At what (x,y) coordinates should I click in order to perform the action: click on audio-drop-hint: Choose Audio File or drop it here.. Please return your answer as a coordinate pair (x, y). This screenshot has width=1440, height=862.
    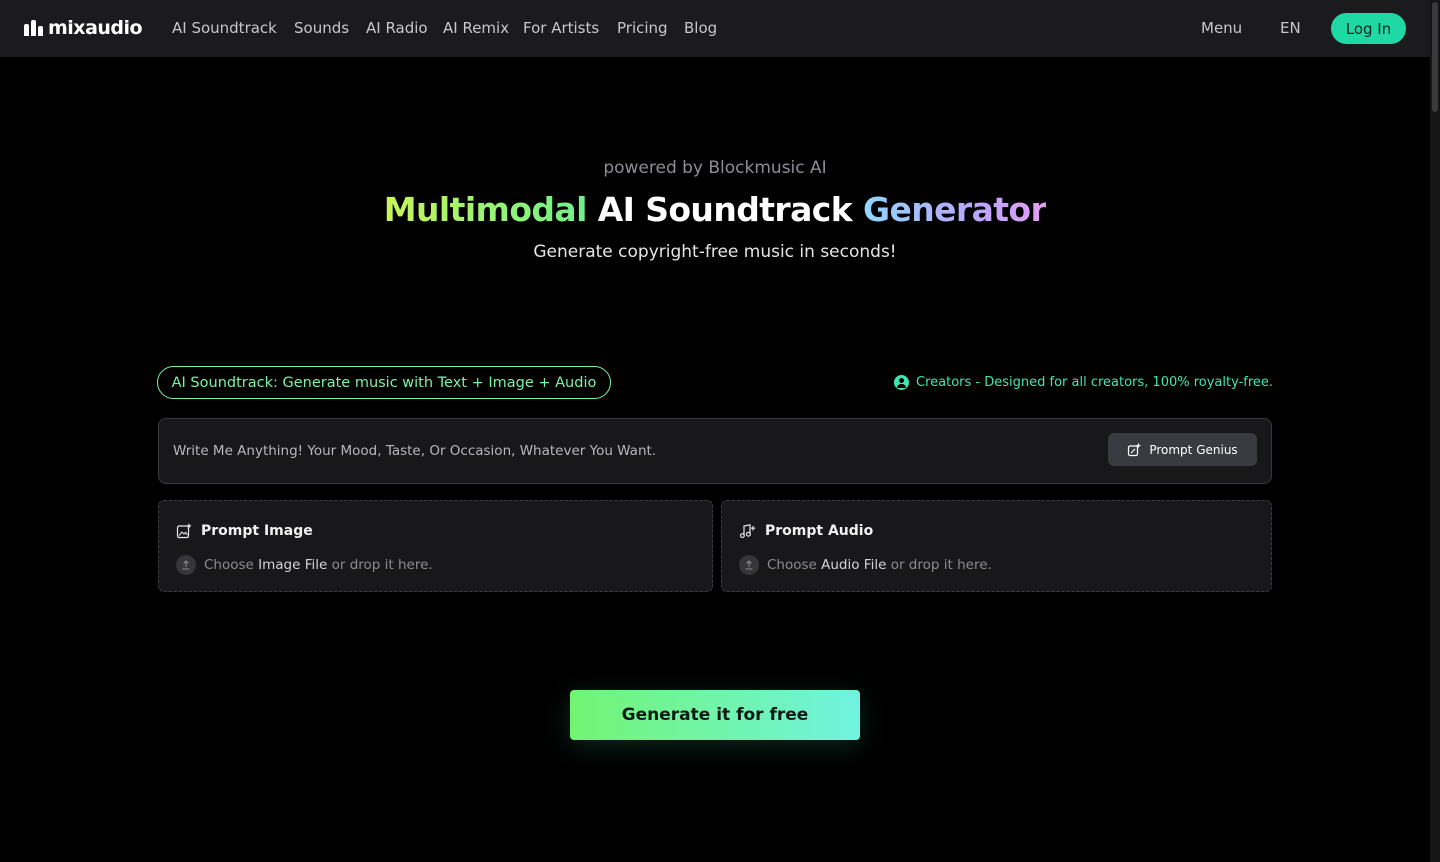
    Looking at the image, I should click on (865, 565).